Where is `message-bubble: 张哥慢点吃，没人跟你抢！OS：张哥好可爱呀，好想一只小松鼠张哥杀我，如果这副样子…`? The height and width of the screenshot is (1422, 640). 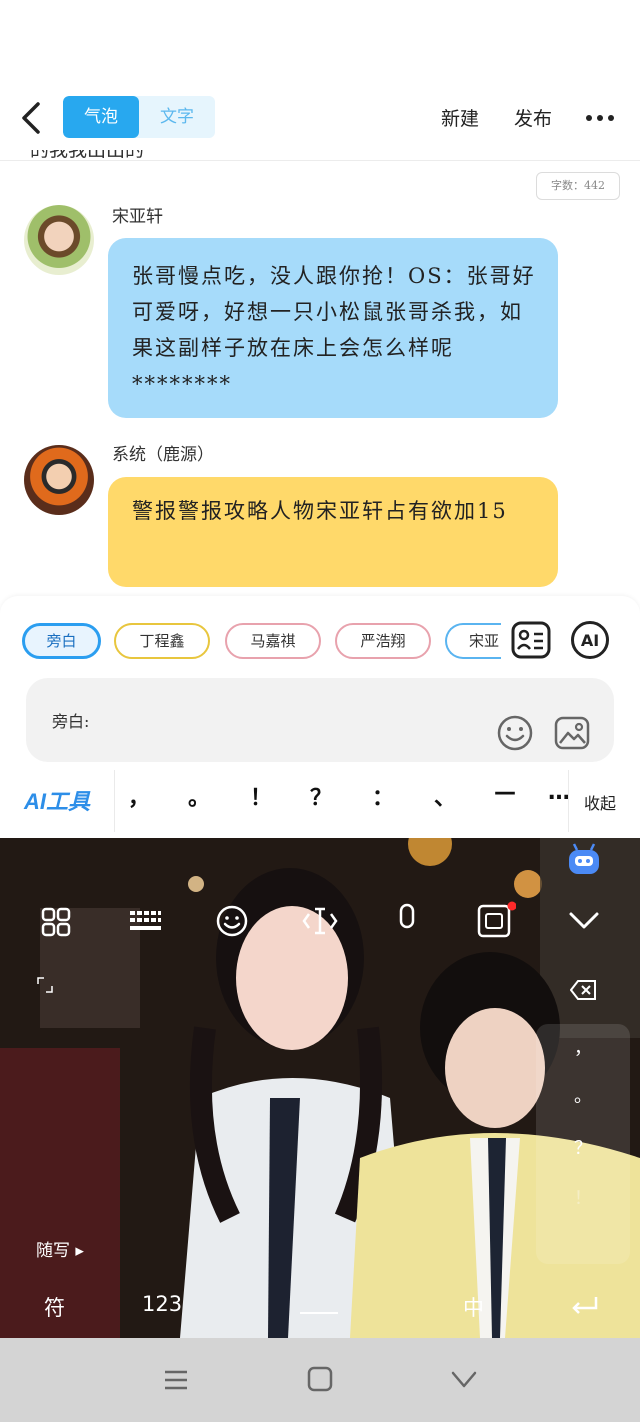 message-bubble: 张哥慢点吃，没人跟你抢！OS：张哥好可爱呀，好想一只小松鼠张哥杀我，如果这副样子… is located at coordinates (333, 328).